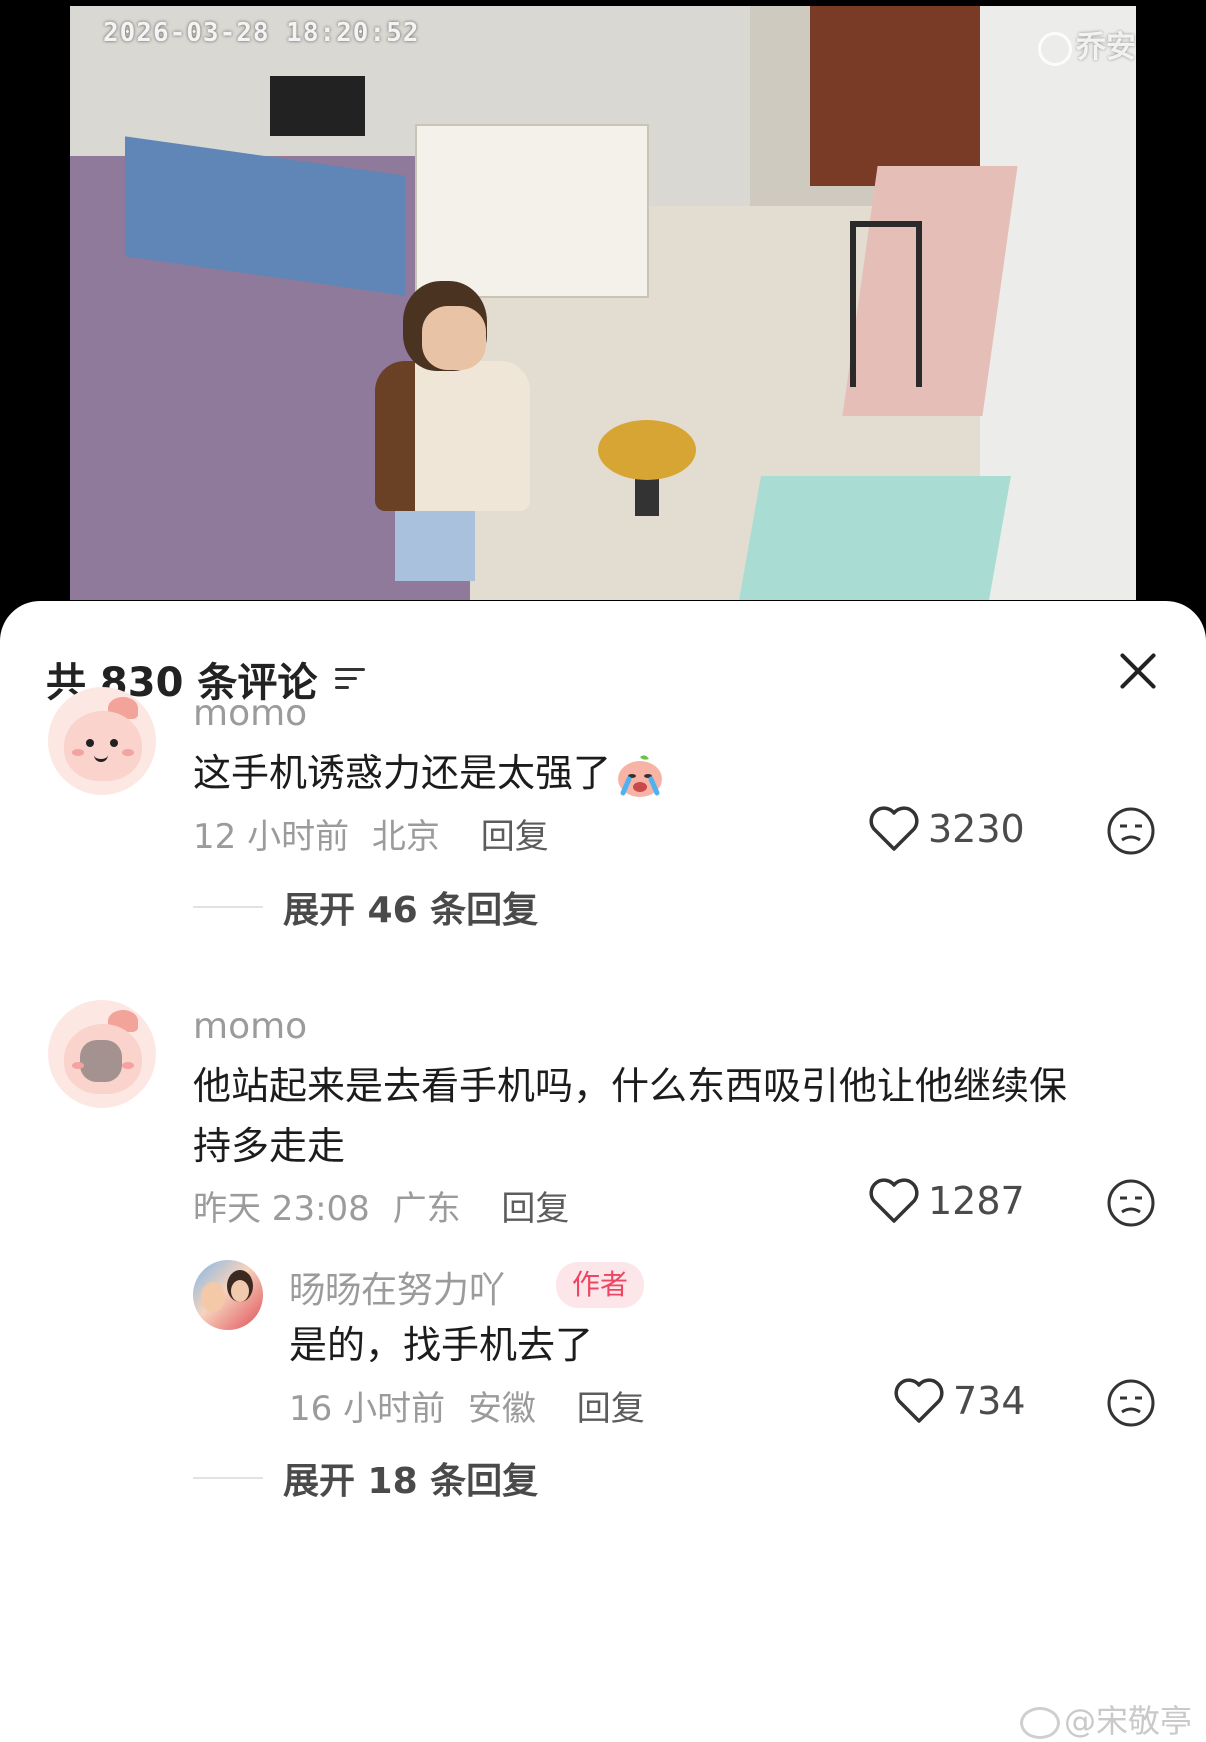 This screenshot has width=1206, height=1742. Describe the element at coordinates (647, 450) in the screenshot. I see `video-stool` at that location.